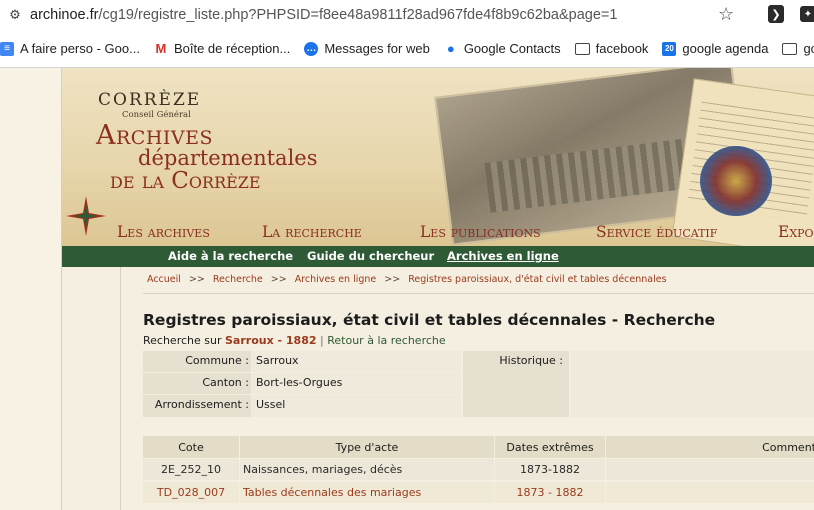  I want to click on bookmark-label: Messages for web, so click(377, 48).